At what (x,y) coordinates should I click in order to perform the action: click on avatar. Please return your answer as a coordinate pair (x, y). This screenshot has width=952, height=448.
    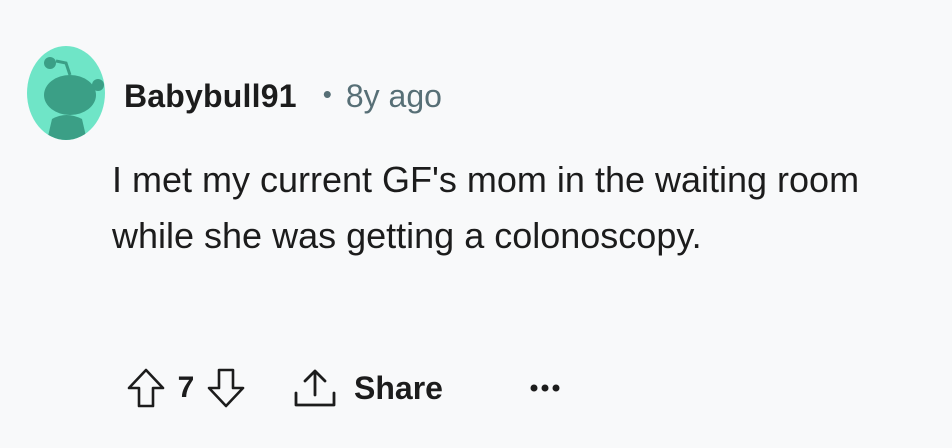
    Looking at the image, I should click on (66, 93).